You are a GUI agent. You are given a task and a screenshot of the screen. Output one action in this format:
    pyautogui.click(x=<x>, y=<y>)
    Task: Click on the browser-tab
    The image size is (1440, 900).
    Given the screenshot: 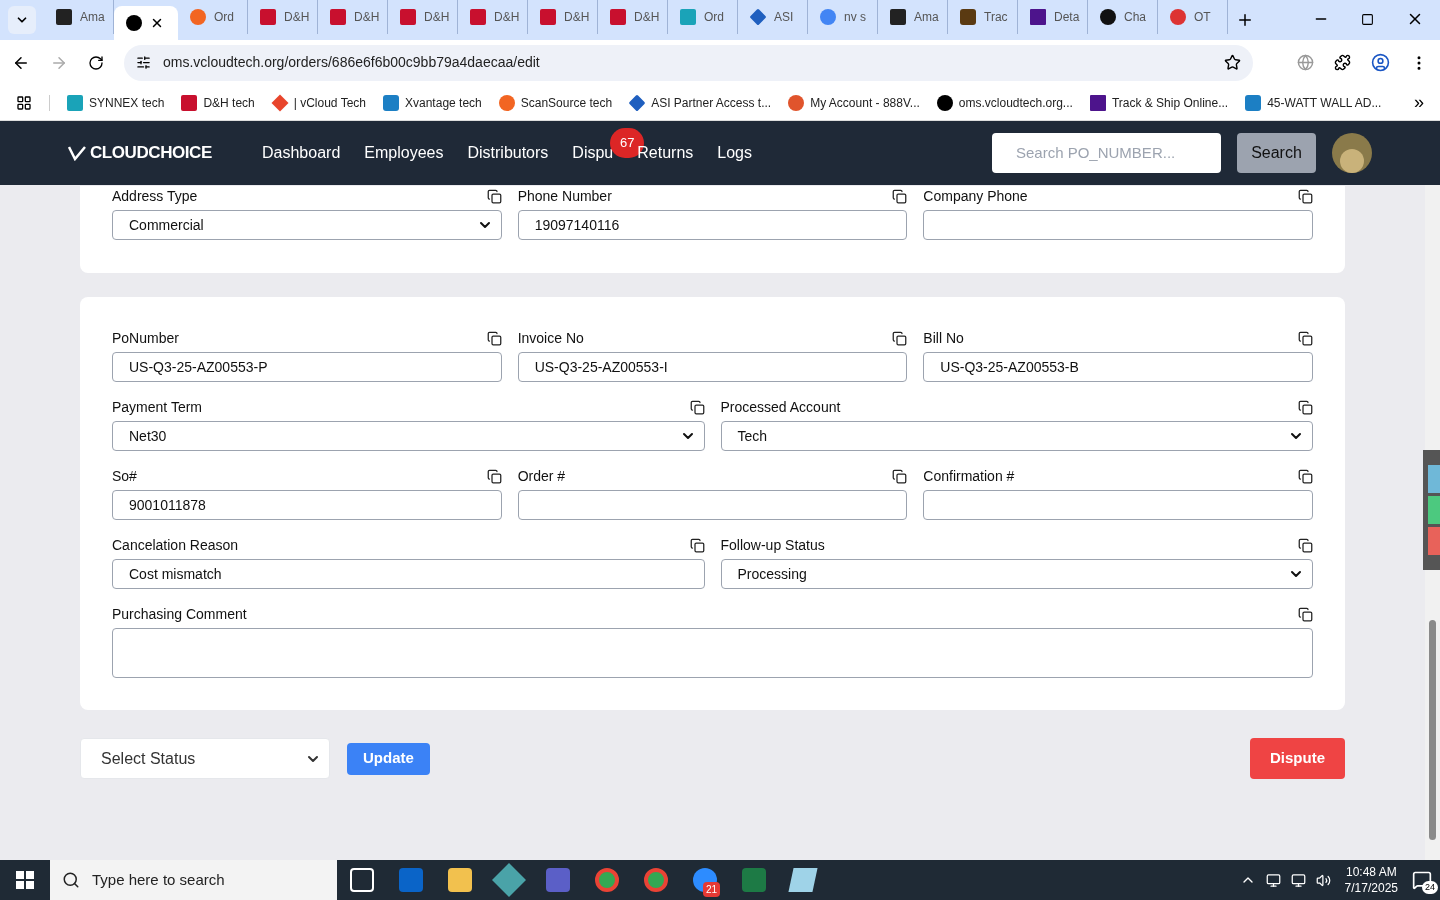 What is the action you would take?
    pyautogui.click(x=146, y=23)
    